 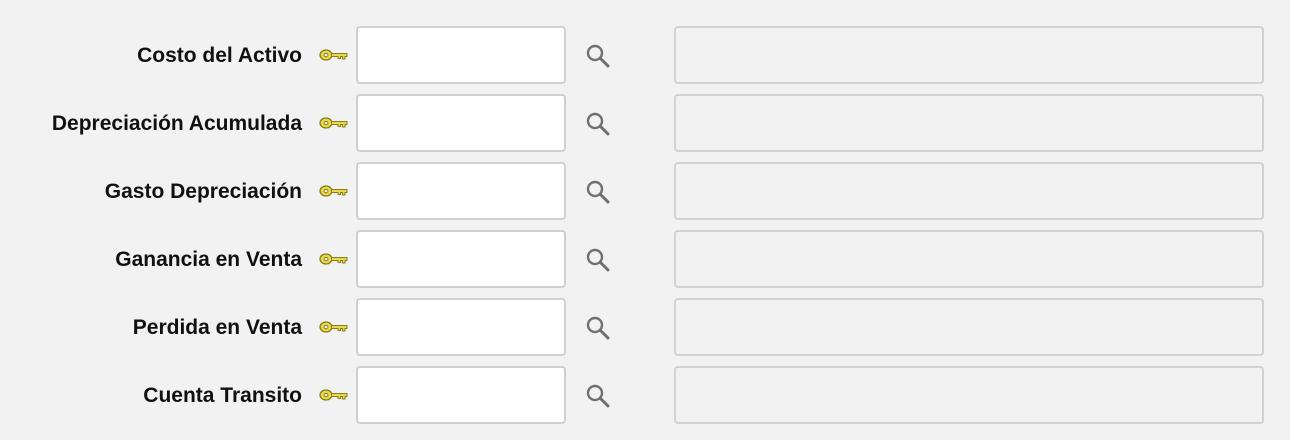 What do you see at coordinates (176, 123) in the screenshot?
I see `field-label: Depreciación Acumulada` at bounding box center [176, 123].